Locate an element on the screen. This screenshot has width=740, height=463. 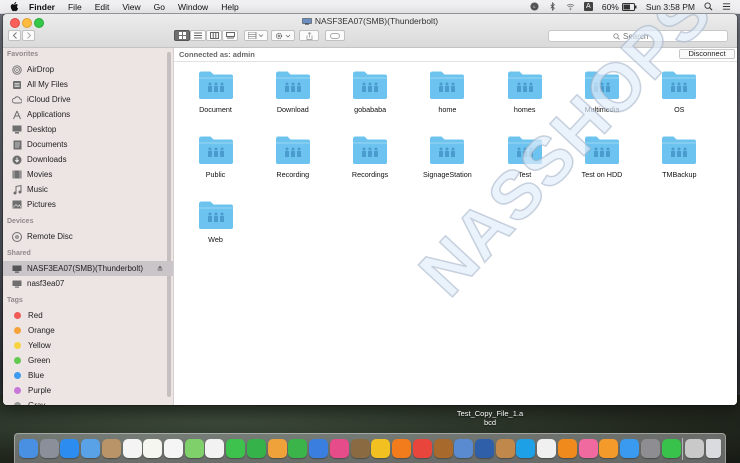
notes-icon is located at coordinates (153, 448).